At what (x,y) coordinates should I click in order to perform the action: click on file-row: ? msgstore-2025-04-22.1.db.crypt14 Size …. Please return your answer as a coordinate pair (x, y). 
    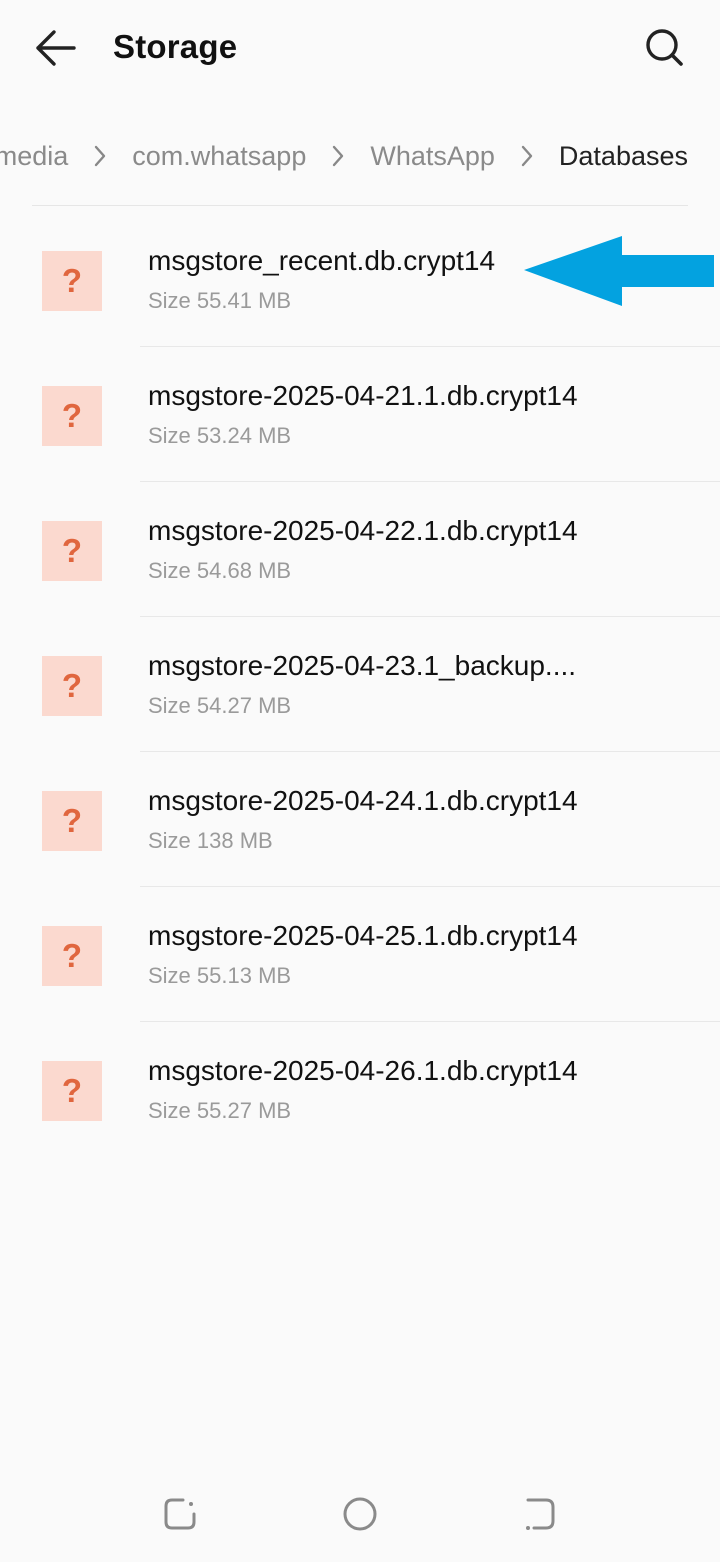
    Looking at the image, I should click on (360, 549).